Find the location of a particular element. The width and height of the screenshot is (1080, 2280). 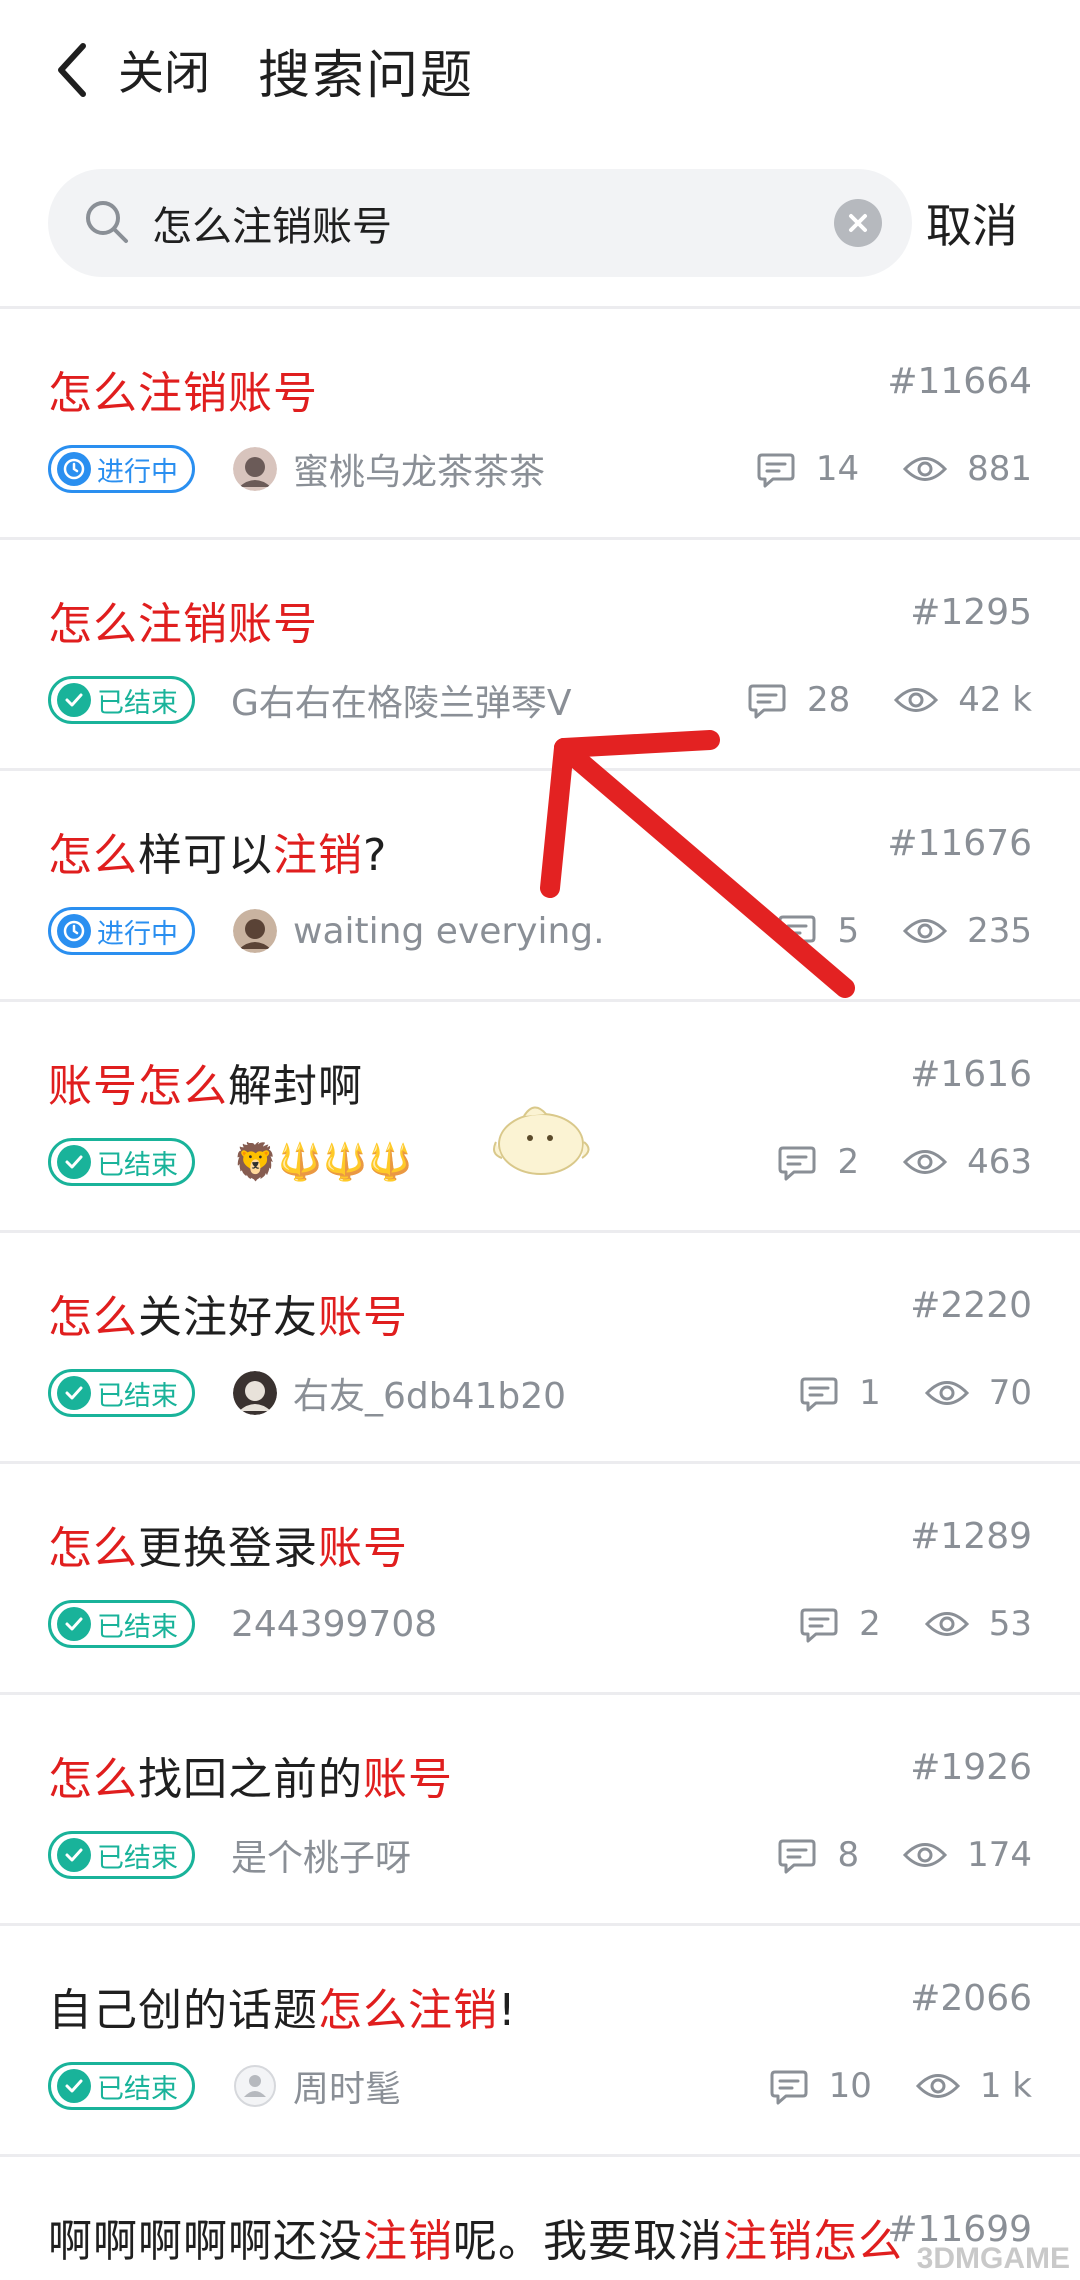

view-count: 70 is located at coordinates (978, 1393).